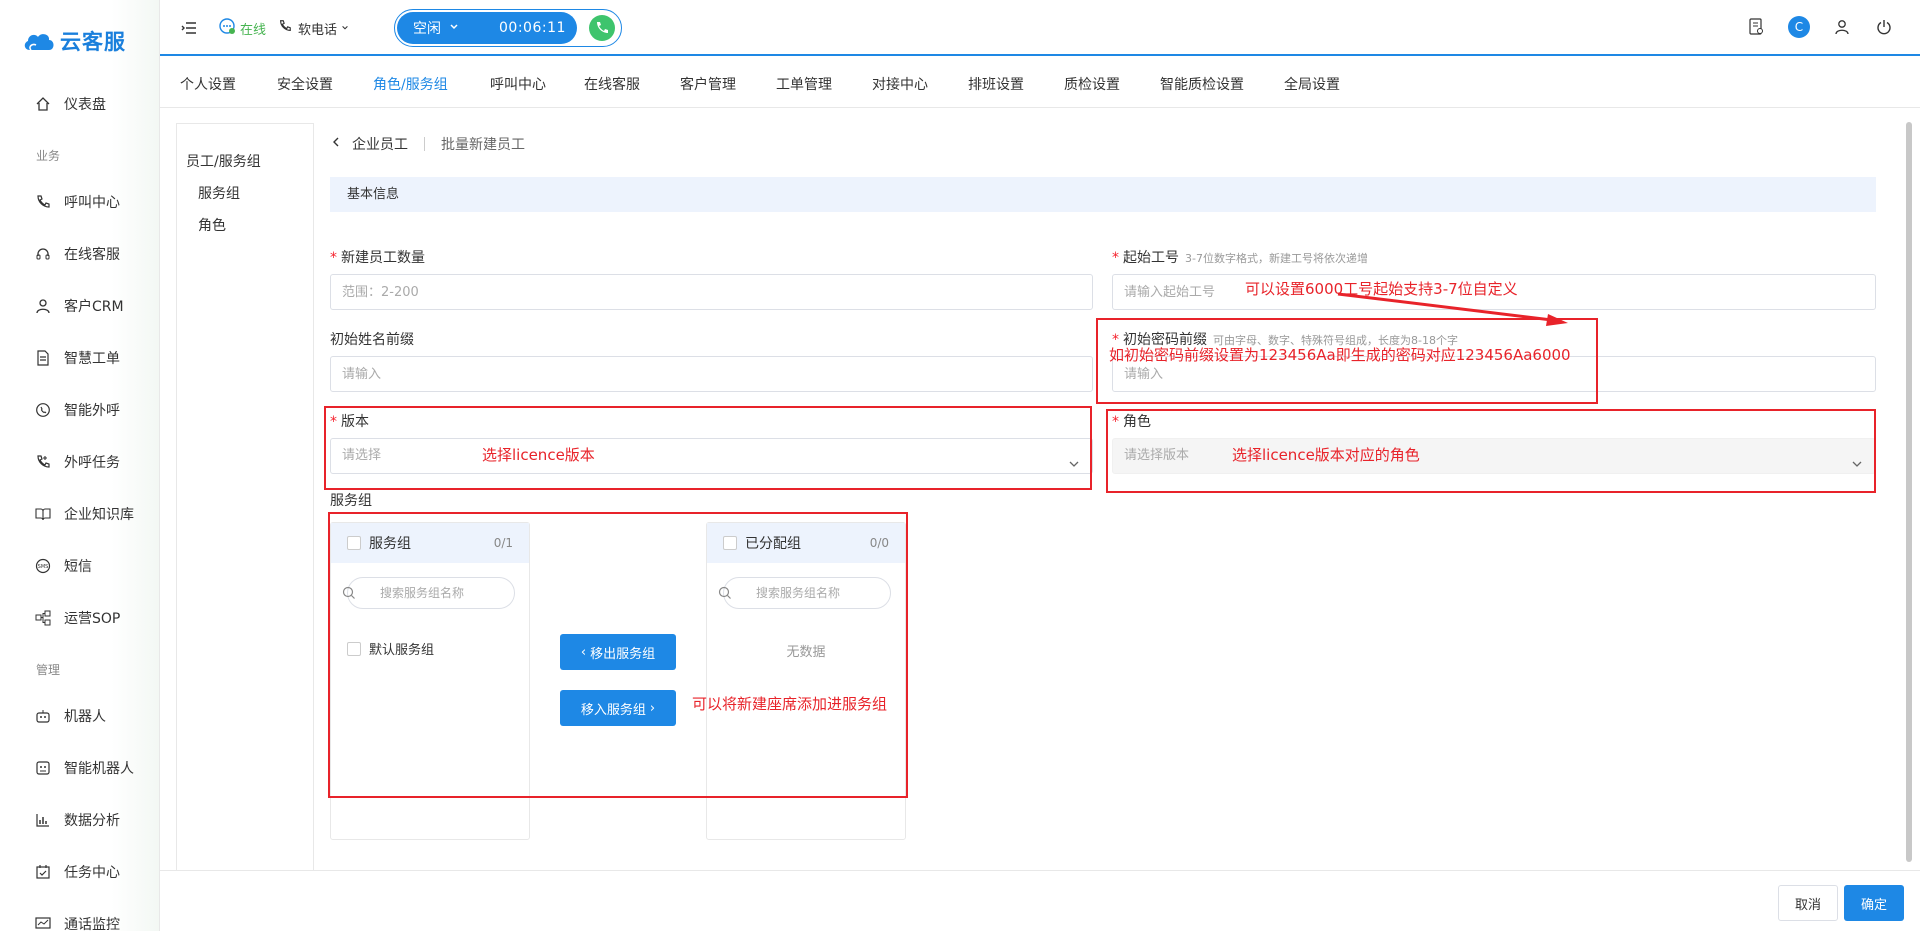 This screenshot has width=1920, height=931. I want to click on annotation-arrow-icon, so click(1452, 309).